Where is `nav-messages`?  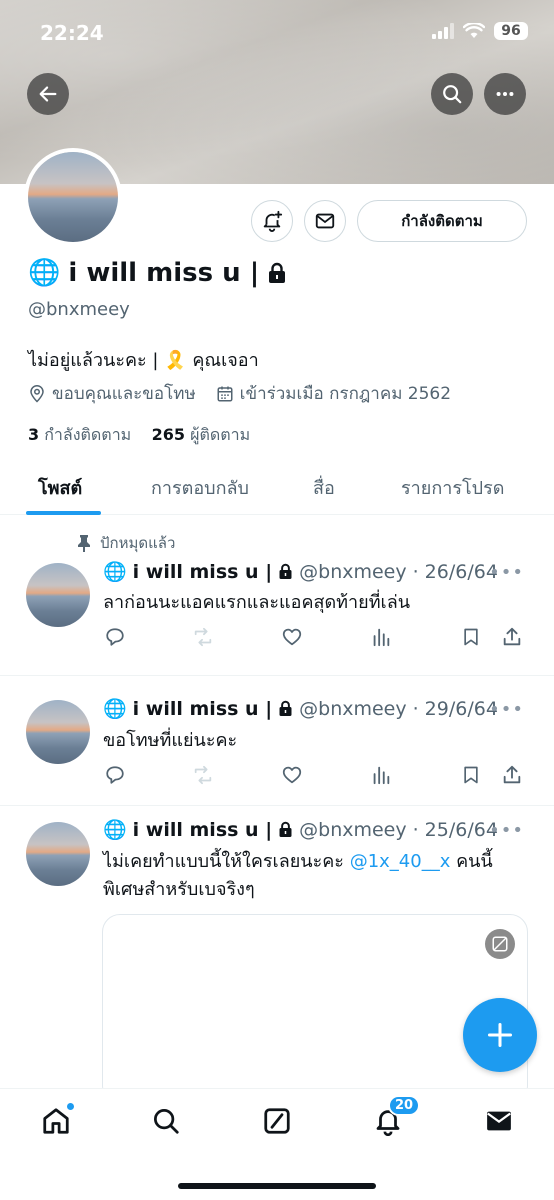
nav-messages is located at coordinates (499, 1121).